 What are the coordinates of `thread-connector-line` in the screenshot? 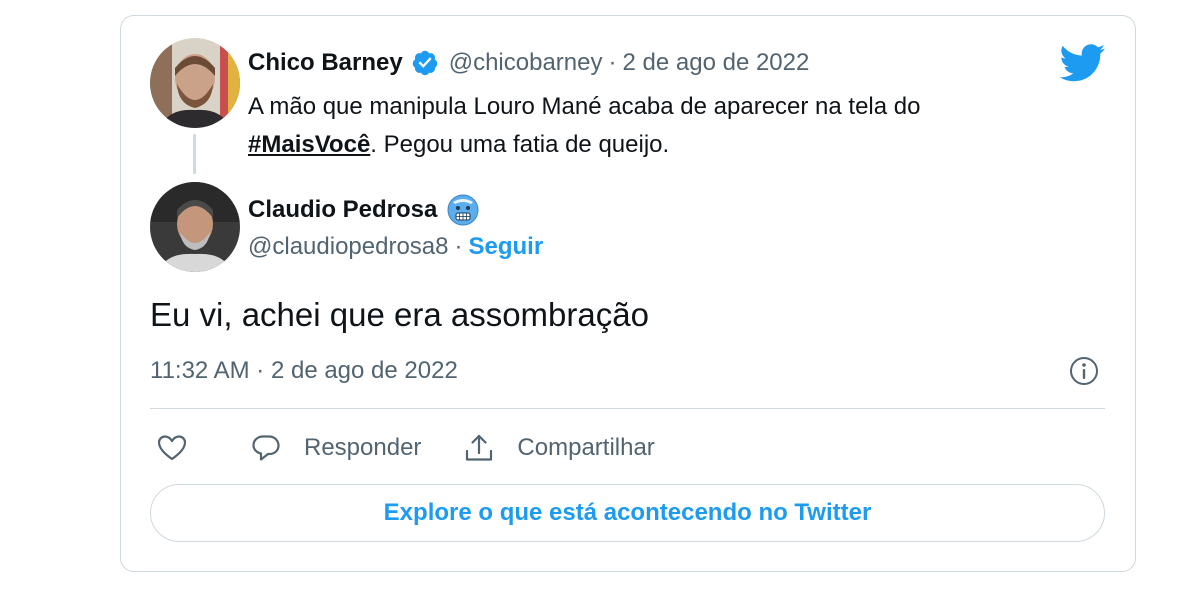 It's located at (194, 154).